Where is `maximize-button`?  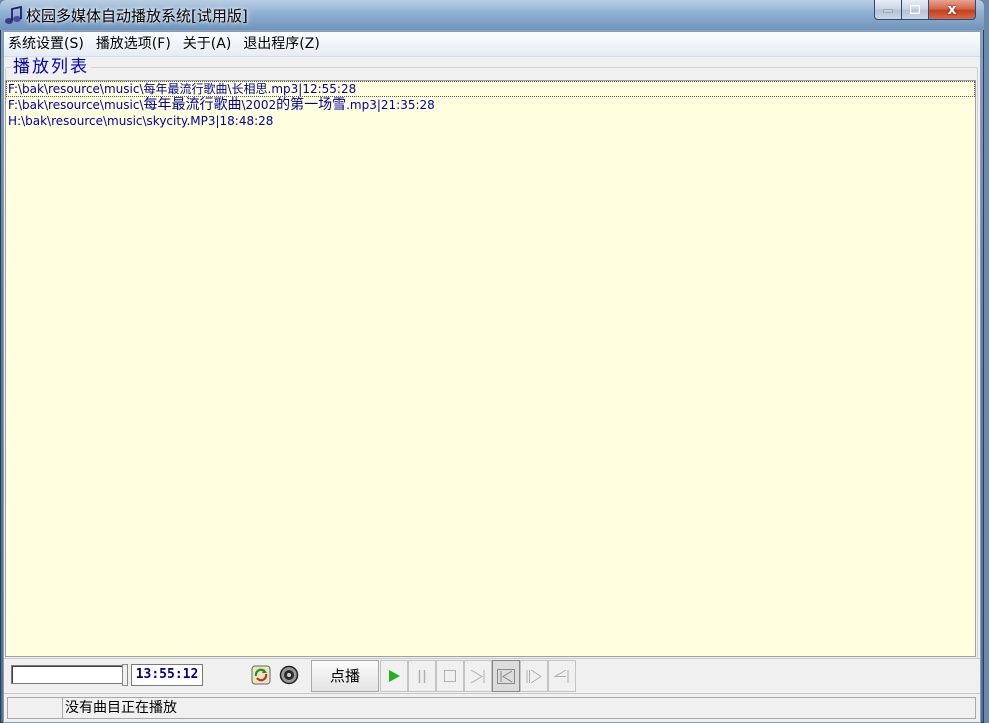 maximize-button is located at coordinates (915, 10).